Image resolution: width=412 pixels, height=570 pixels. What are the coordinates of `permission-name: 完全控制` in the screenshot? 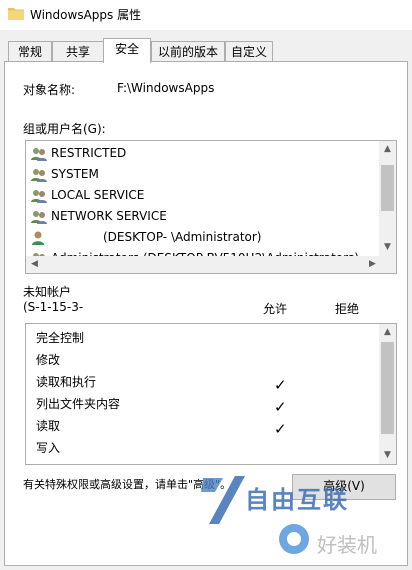 It's located at (60, 338).